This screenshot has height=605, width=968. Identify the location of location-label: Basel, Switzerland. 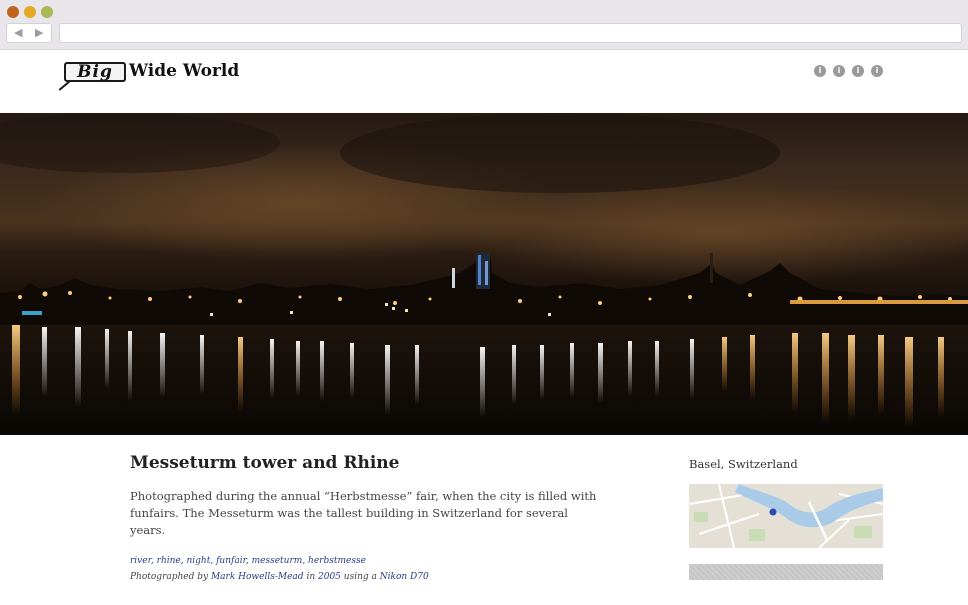
(743, 464).